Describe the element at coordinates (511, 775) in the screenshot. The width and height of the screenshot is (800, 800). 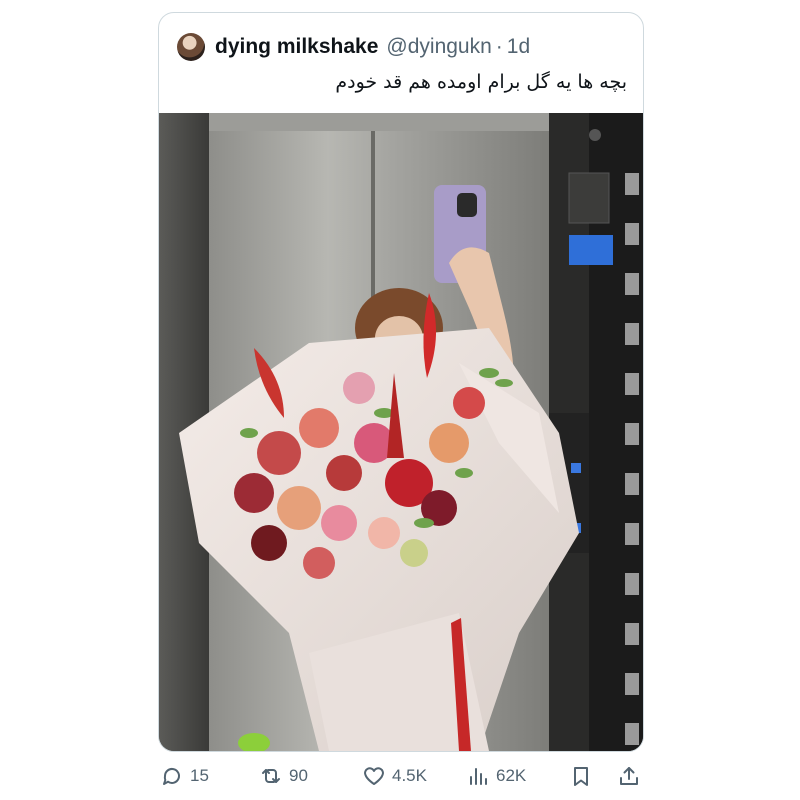
I see `view-count: 62K` at that location.